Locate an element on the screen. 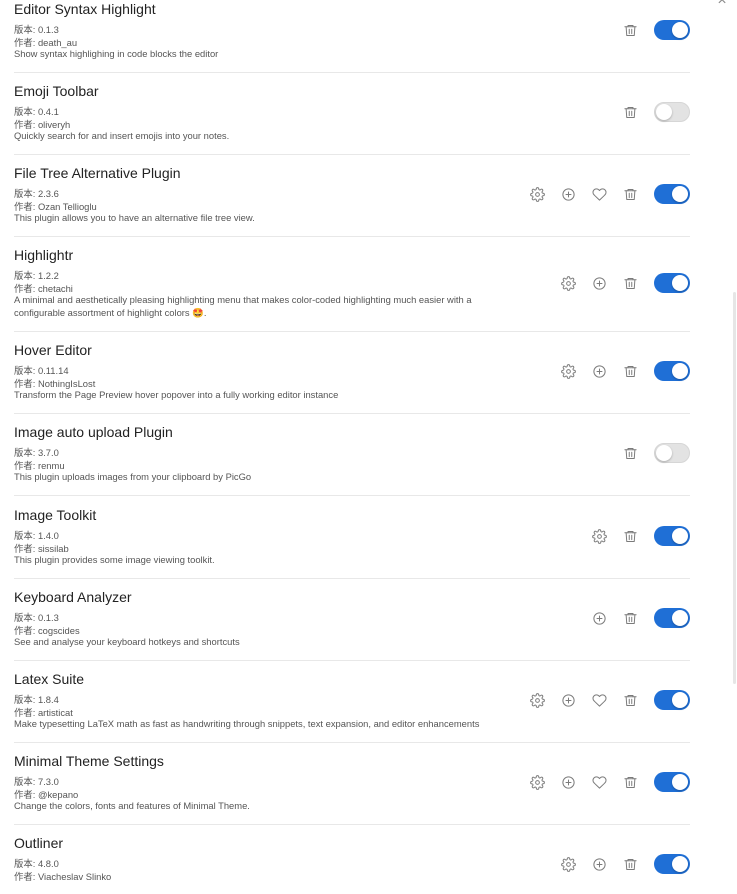 This screenshot has width=737, height=894. plugin-author: 作者: Viacheslav Slinko is located at coordinates (62, 876).